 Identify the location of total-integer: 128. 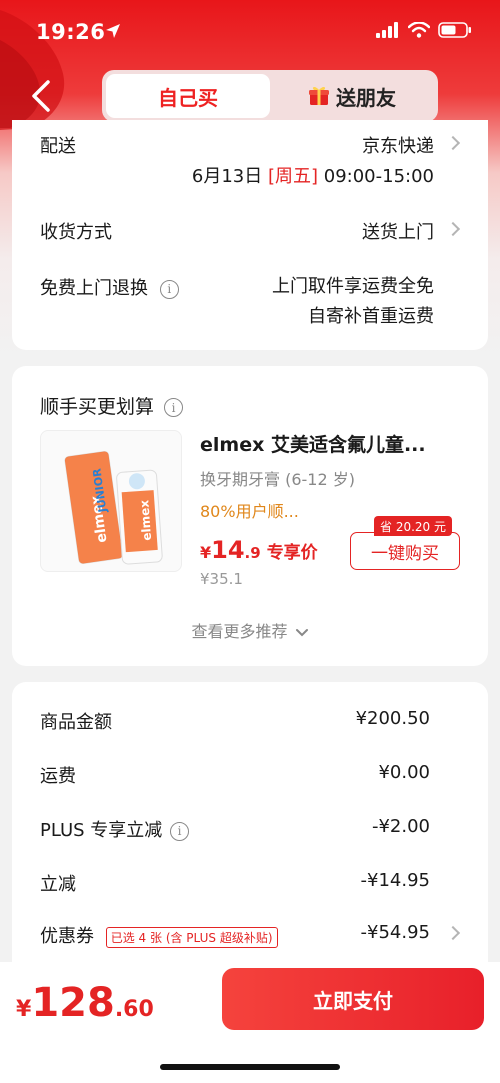
(73, 1003).